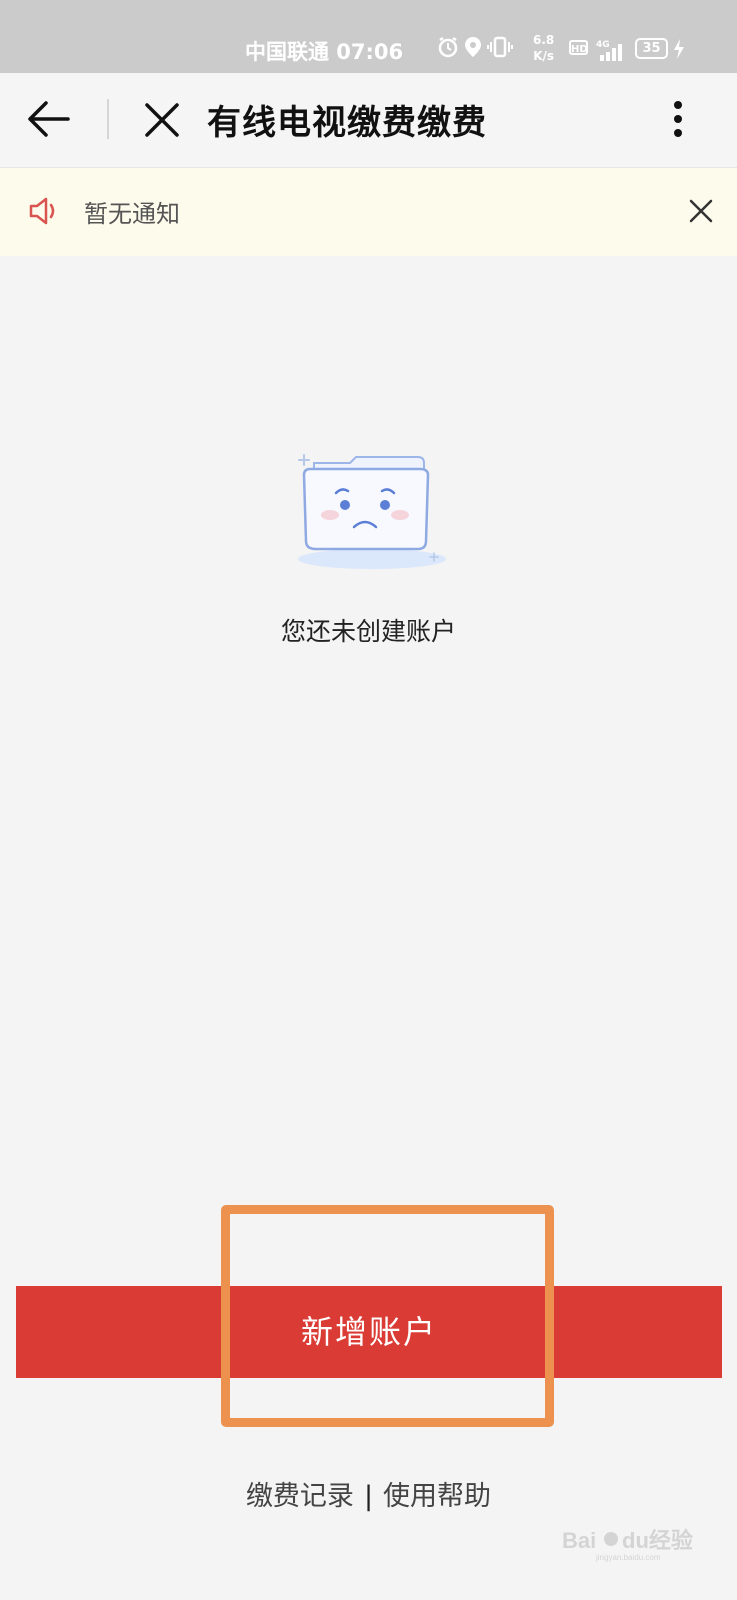 This screenshot has width=737, height=1600. What do you see at coordinates (678, 119) in the screenshot?
I see `more-vertical-icon` at bounding box center [678, 119].